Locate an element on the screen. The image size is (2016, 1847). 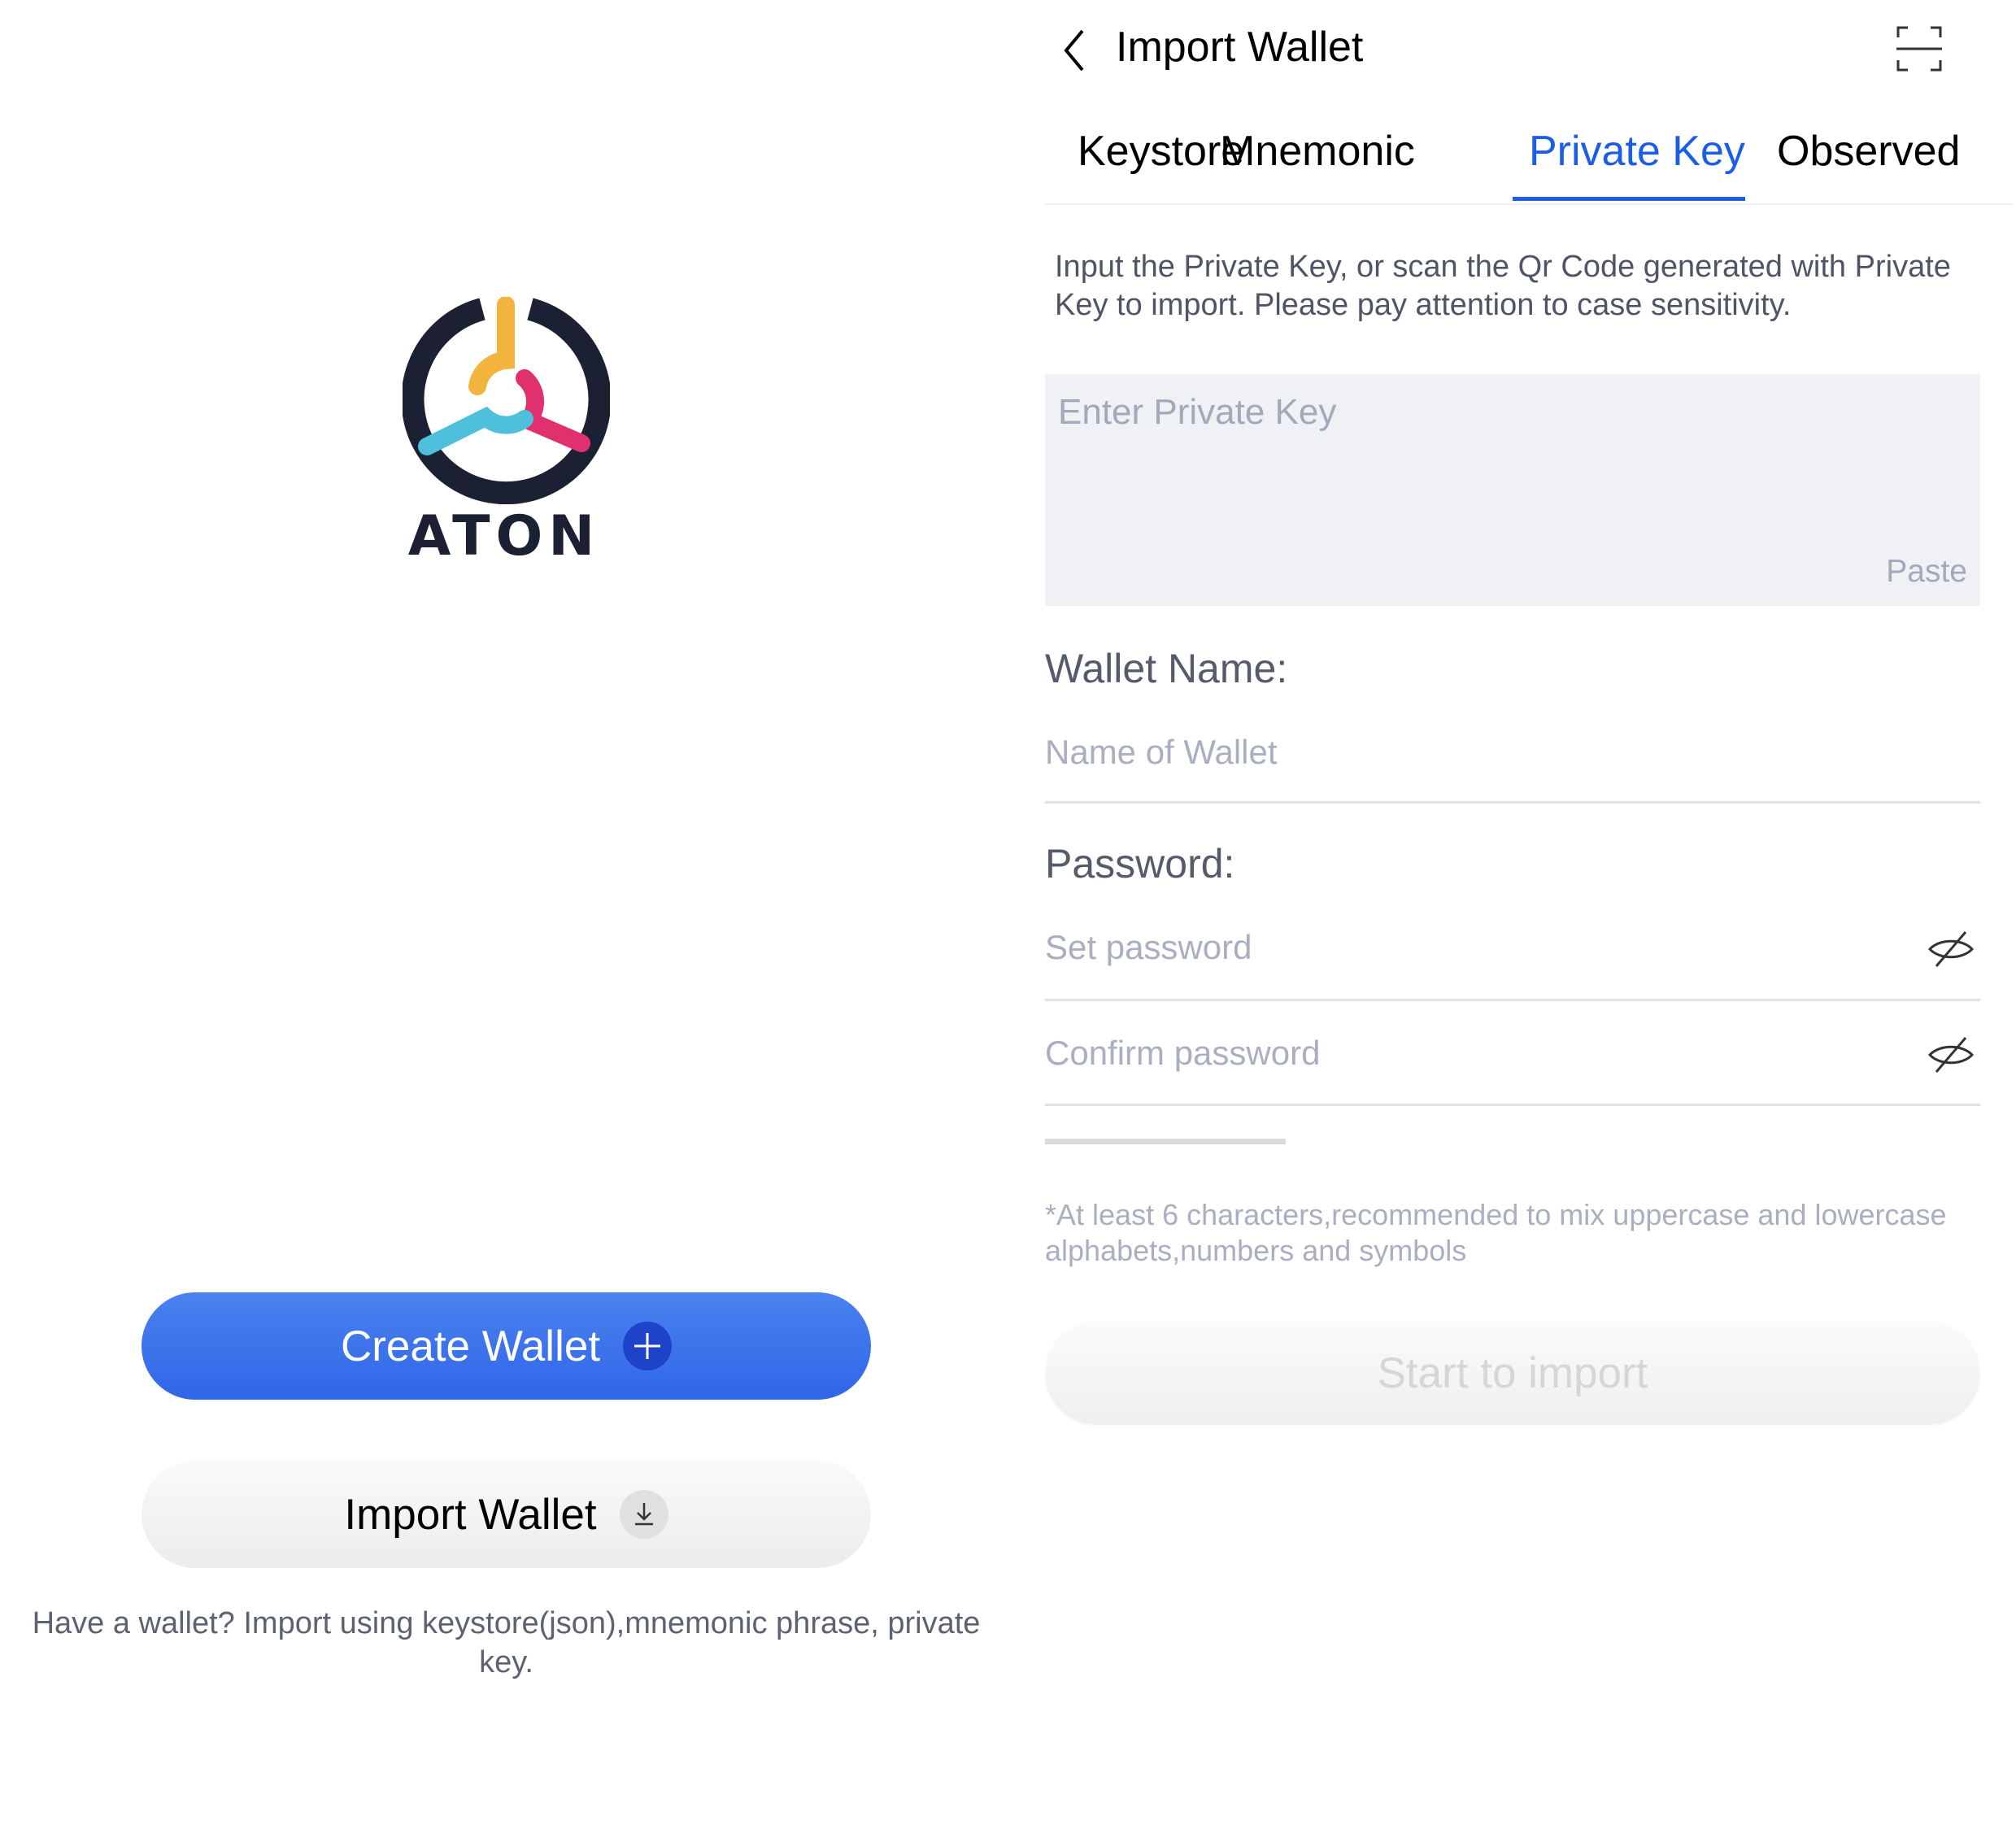
scan-icon is located at coordinates (1919, 49).